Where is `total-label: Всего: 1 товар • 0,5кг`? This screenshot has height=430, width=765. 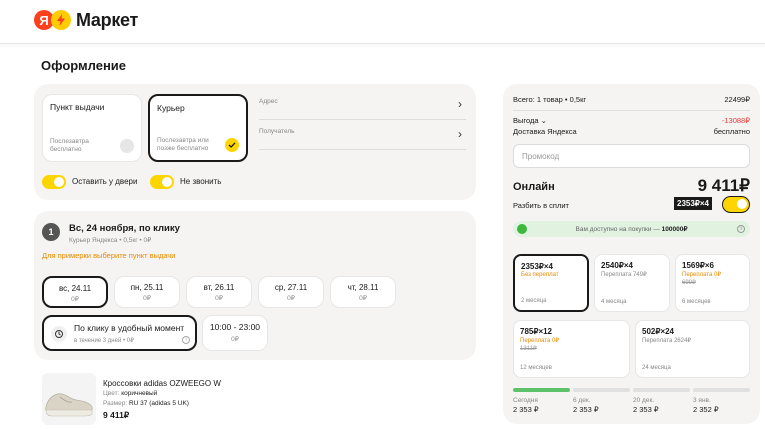 total-label: Всего: 1 товар • 0,5кг is located at coordinates (550, 99).